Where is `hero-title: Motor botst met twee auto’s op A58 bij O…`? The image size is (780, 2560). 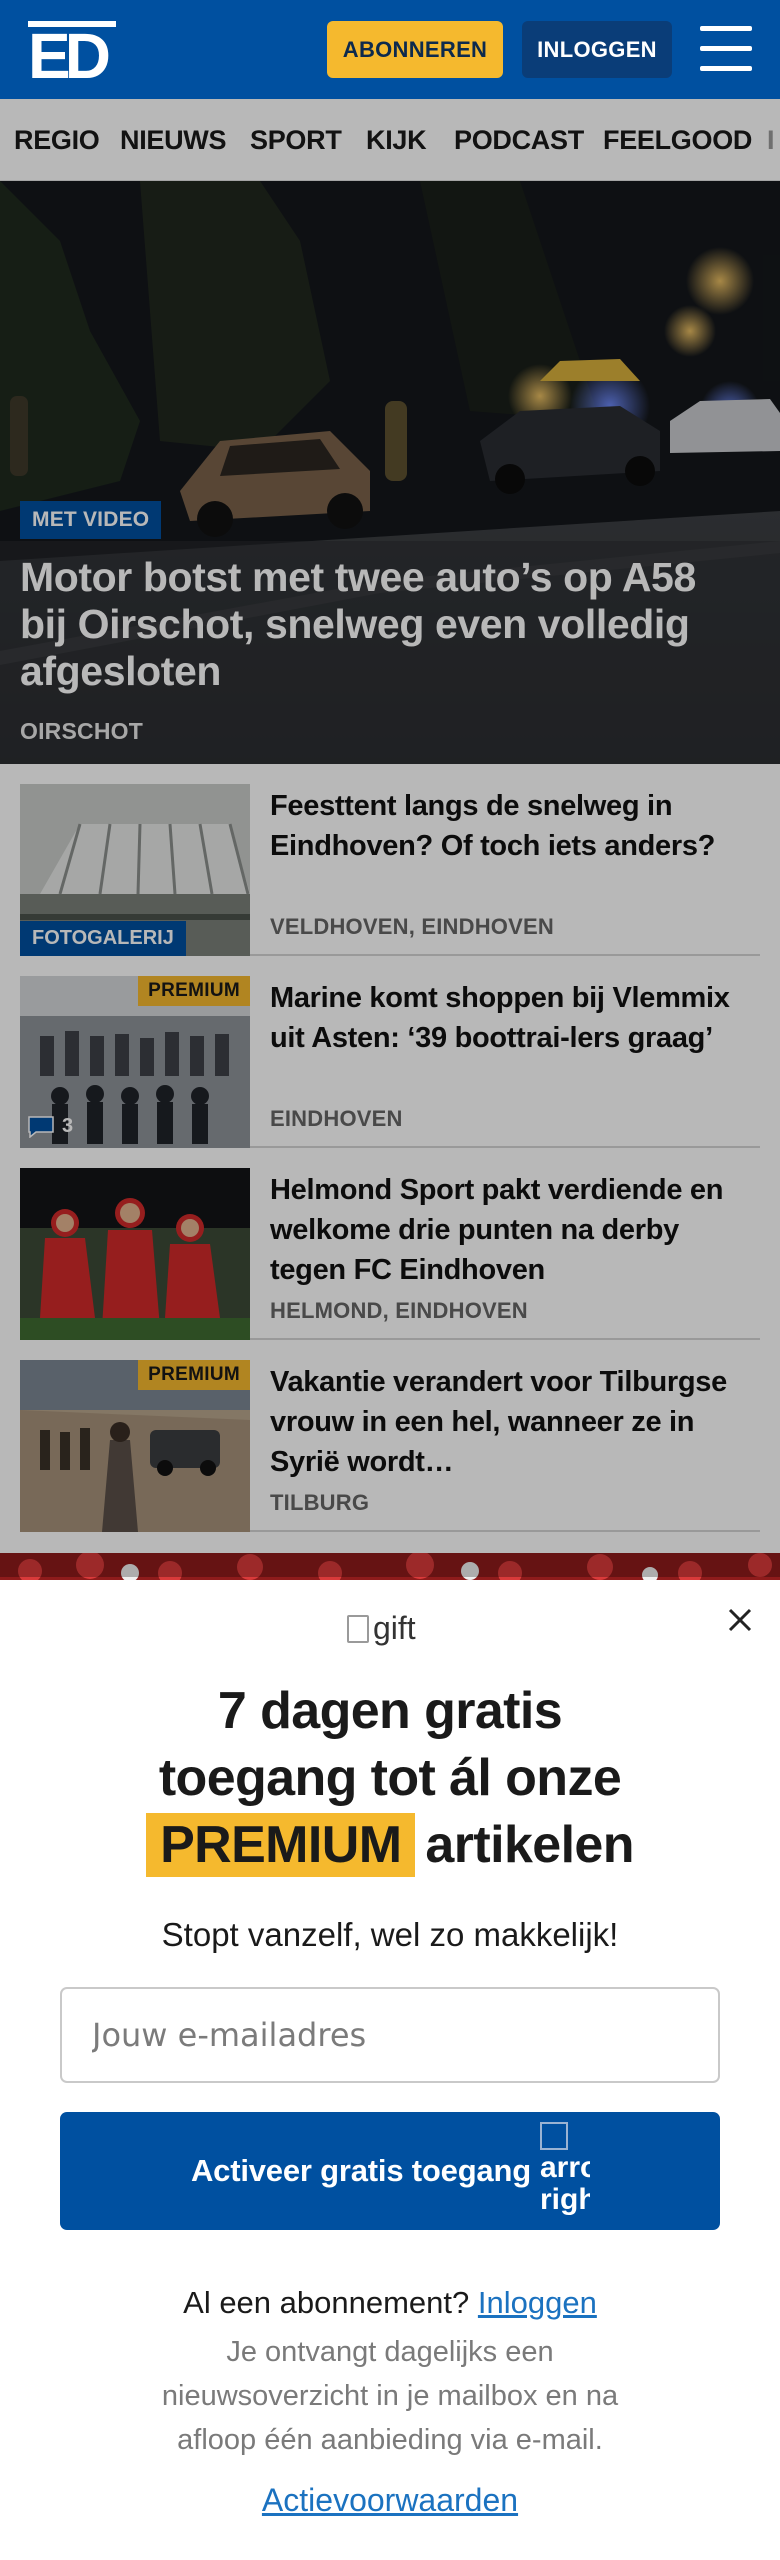
hero-title: Motor botst met twee auto’s op A58 bij O… is located at coordinates (380, 624).